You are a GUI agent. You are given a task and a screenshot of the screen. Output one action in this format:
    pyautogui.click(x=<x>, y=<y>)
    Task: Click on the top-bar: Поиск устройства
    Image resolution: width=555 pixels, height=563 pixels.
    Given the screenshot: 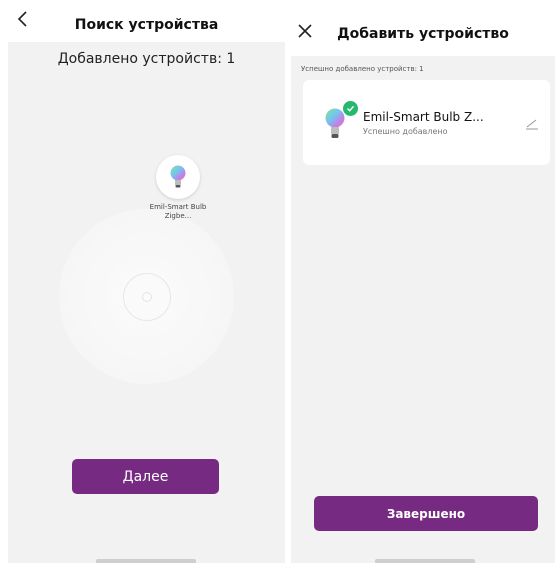 What is the action you would take?
    pyautogui.click(x=146, y=21)
    